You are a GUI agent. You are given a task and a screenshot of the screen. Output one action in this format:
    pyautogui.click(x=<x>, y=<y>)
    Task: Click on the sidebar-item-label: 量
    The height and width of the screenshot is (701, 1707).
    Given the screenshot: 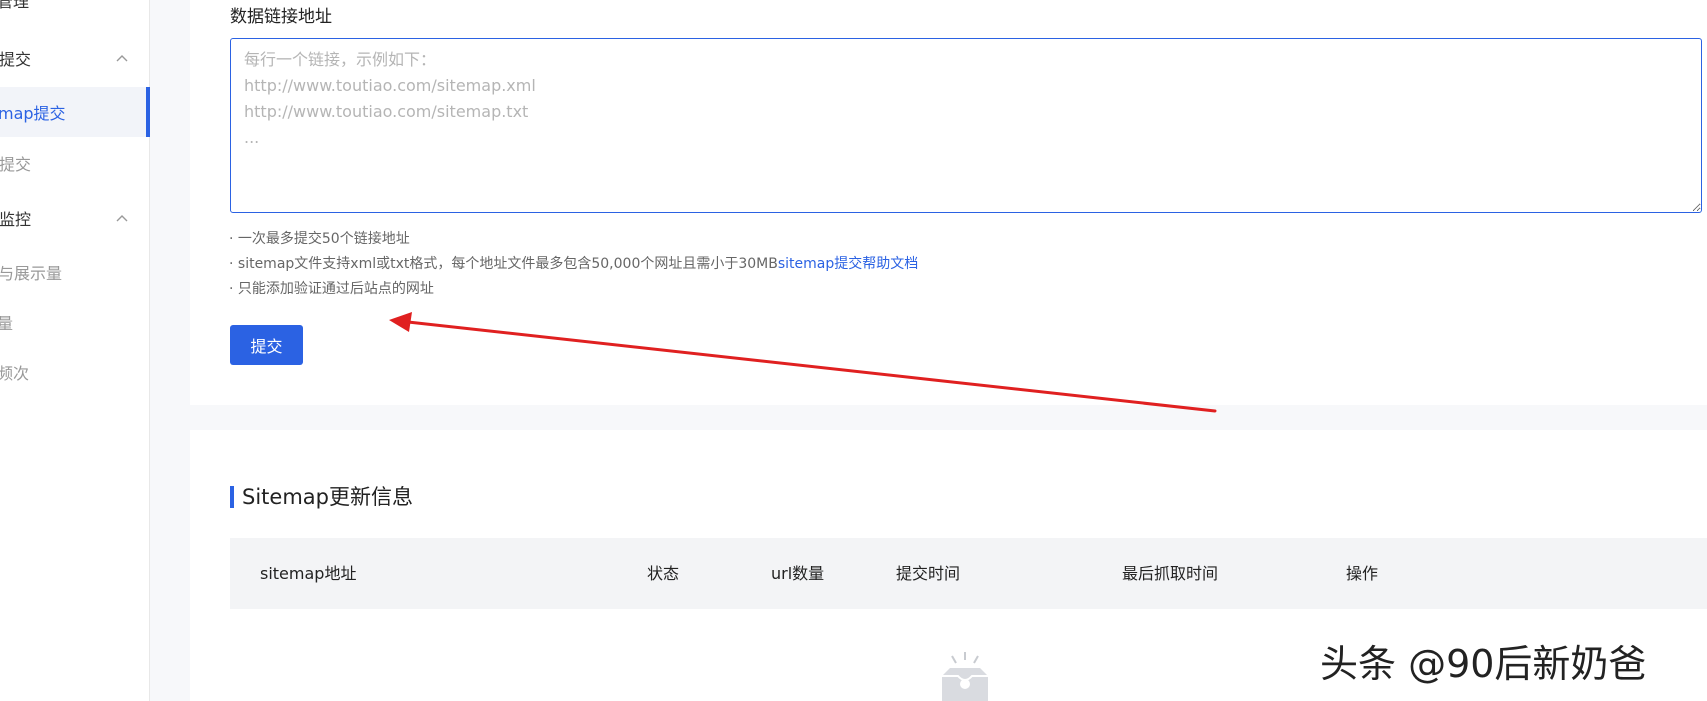 What is the action you would take?
    pyautogui.click(x=7, y=323)
    